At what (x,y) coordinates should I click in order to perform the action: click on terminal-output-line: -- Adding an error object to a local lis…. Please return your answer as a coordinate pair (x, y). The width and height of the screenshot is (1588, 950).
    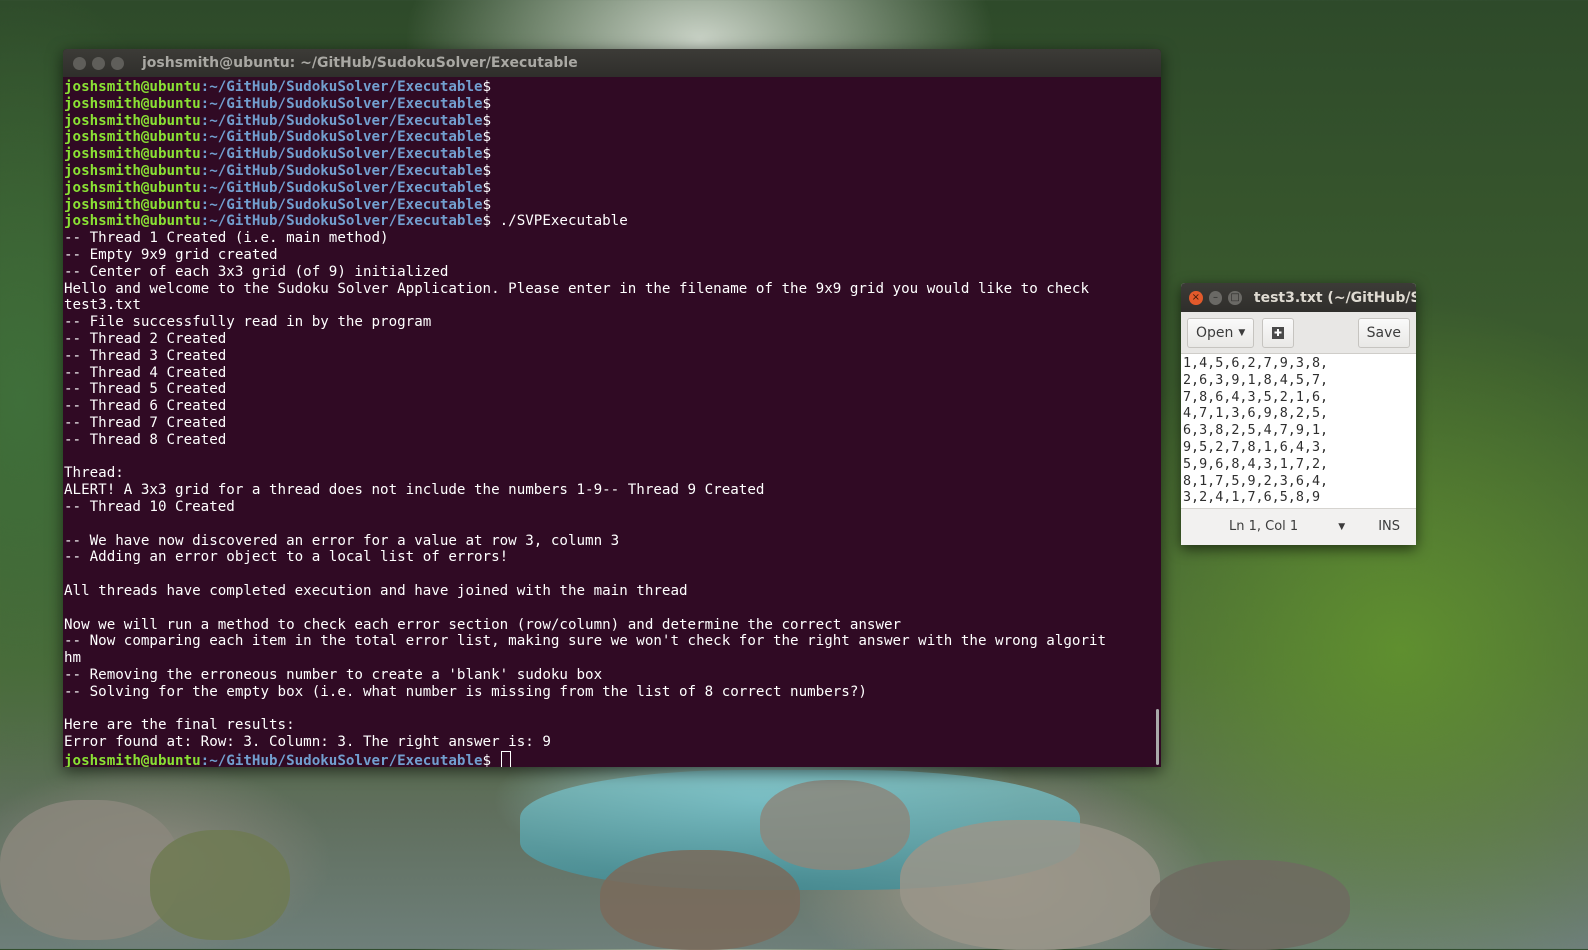
    Looking at the image, I should click on (286, 557).